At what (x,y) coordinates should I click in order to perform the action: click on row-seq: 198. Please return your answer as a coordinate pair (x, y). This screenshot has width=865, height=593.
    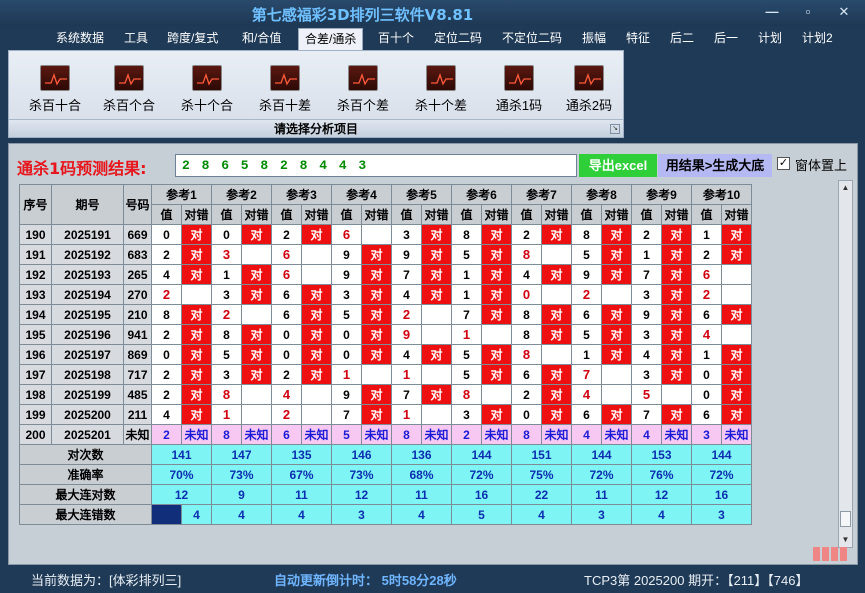
    Looking at the image, I should click on (35, 394).